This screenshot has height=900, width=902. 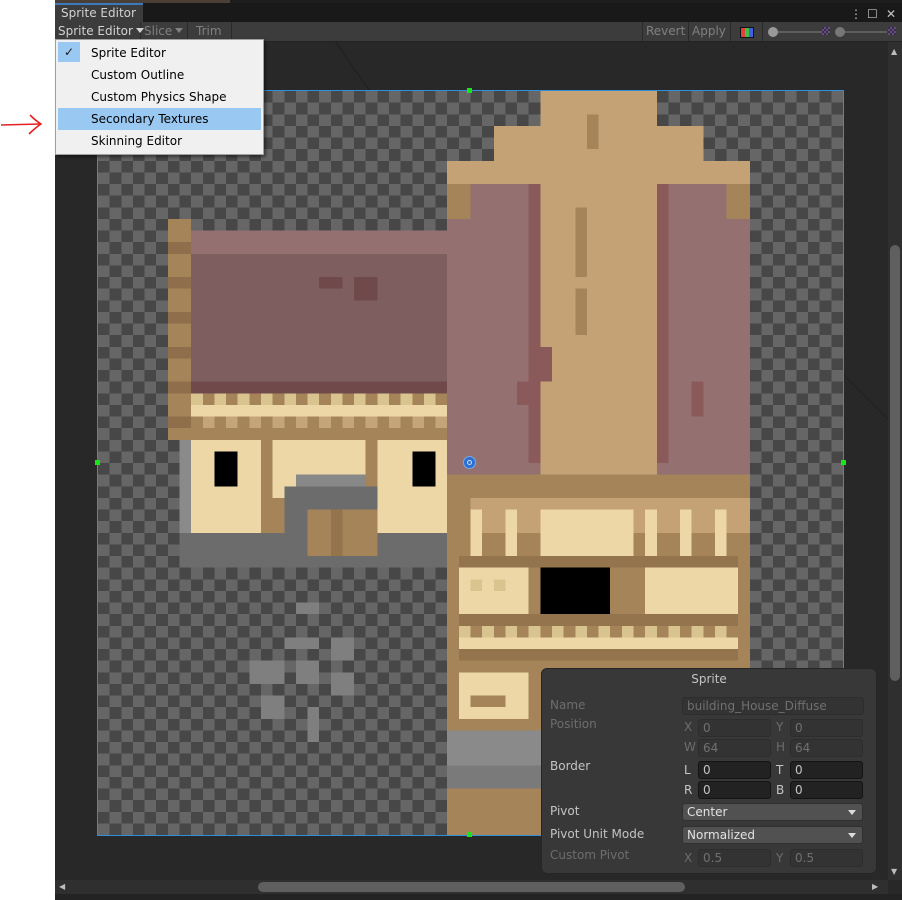 What do you see at coordinates (99, 12) in the screenshot?
I see `tab-sprite-editor: Sprite Editor` at bounding box center [99, 12].